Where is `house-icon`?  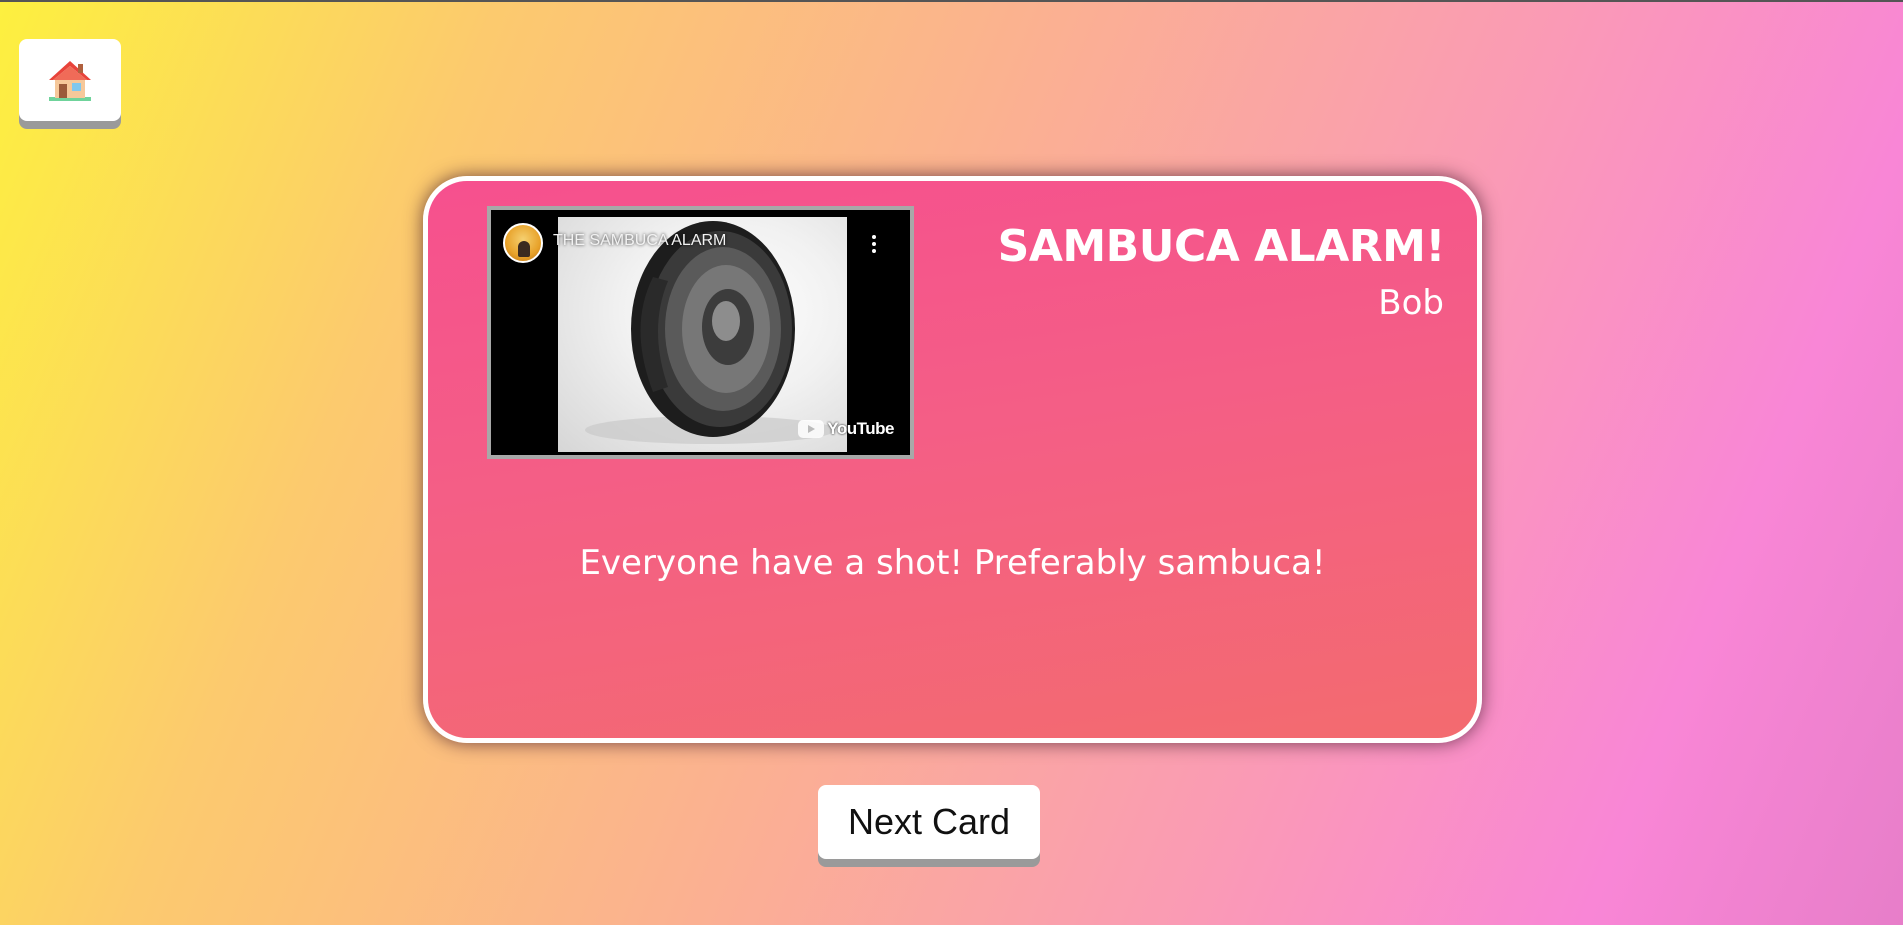
house-icon is located at coordinates (70, 81).